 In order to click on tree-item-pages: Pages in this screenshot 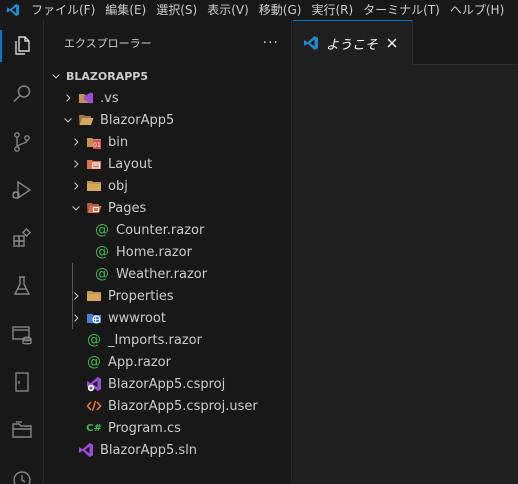, I will do `click(167, 208)`.